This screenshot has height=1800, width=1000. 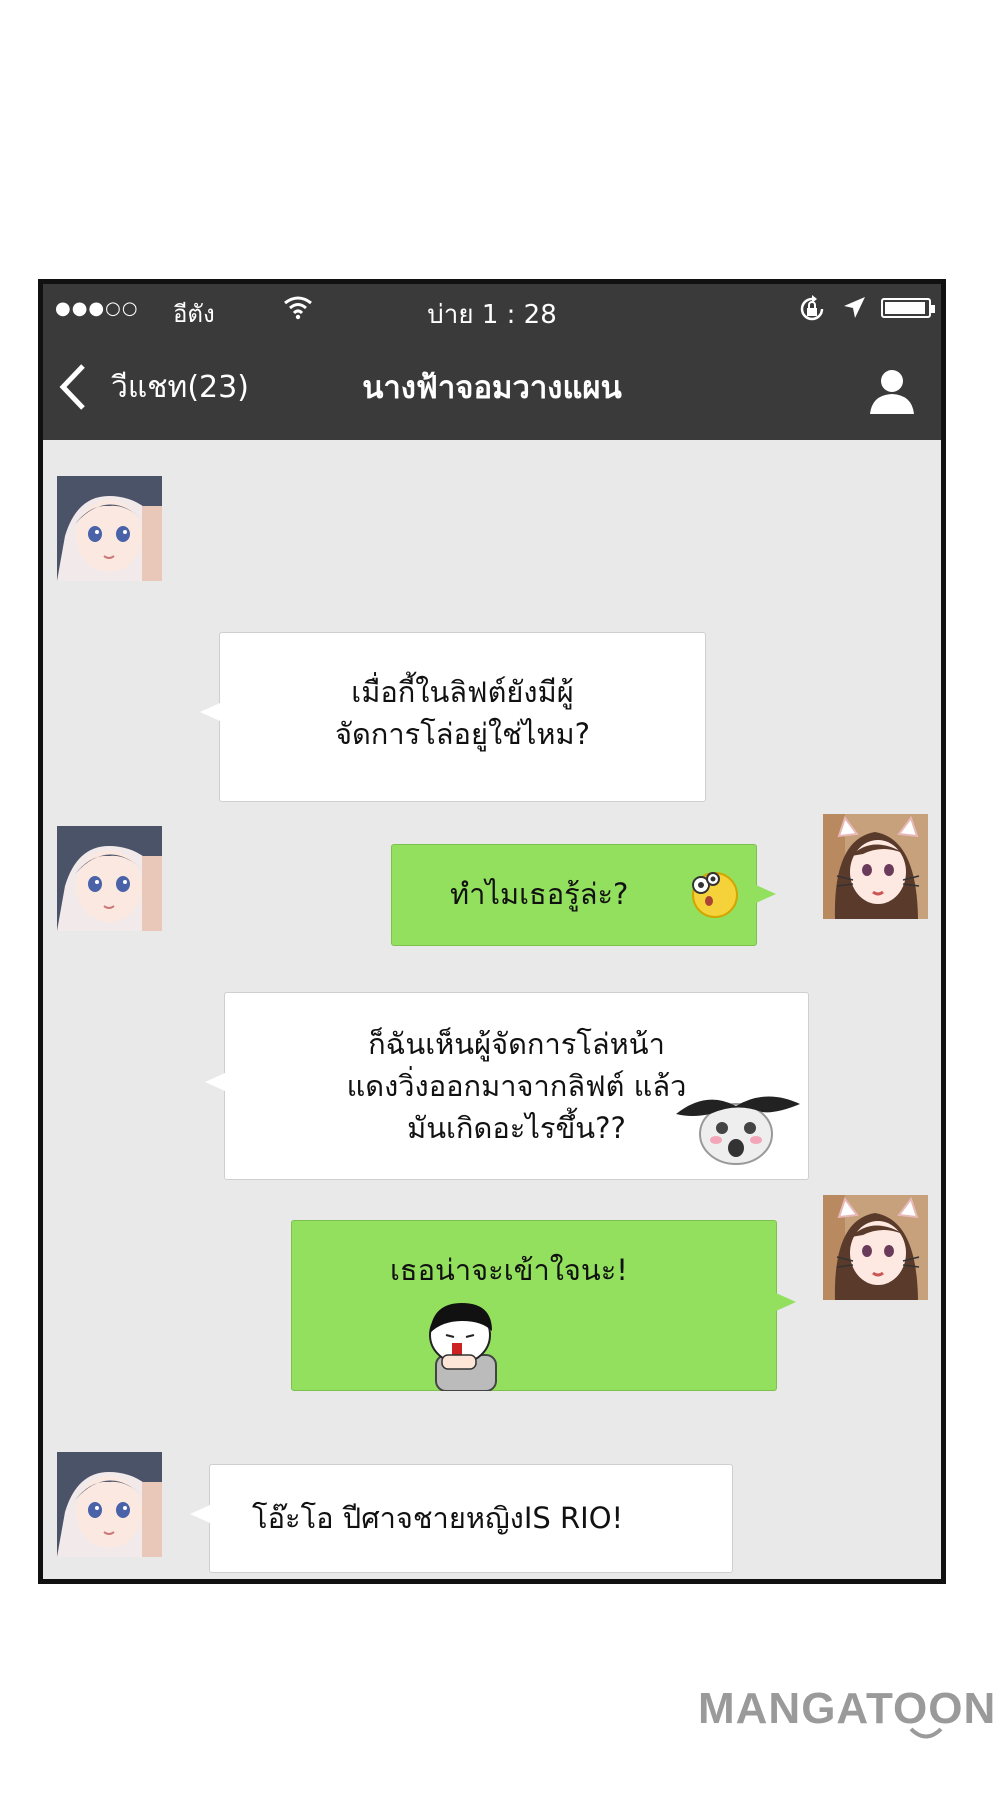 What do you see at coordinates (926, 1737) in the screenshot?
I see `brand-smile-icon` at bounding box center [926, 1737].